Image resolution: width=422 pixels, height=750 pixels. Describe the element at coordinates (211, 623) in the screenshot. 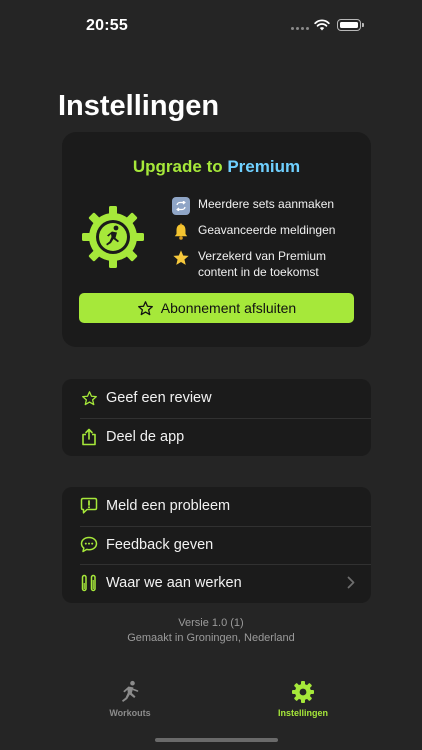

I see `version-text: Versie 1.0 (1)` at that location.